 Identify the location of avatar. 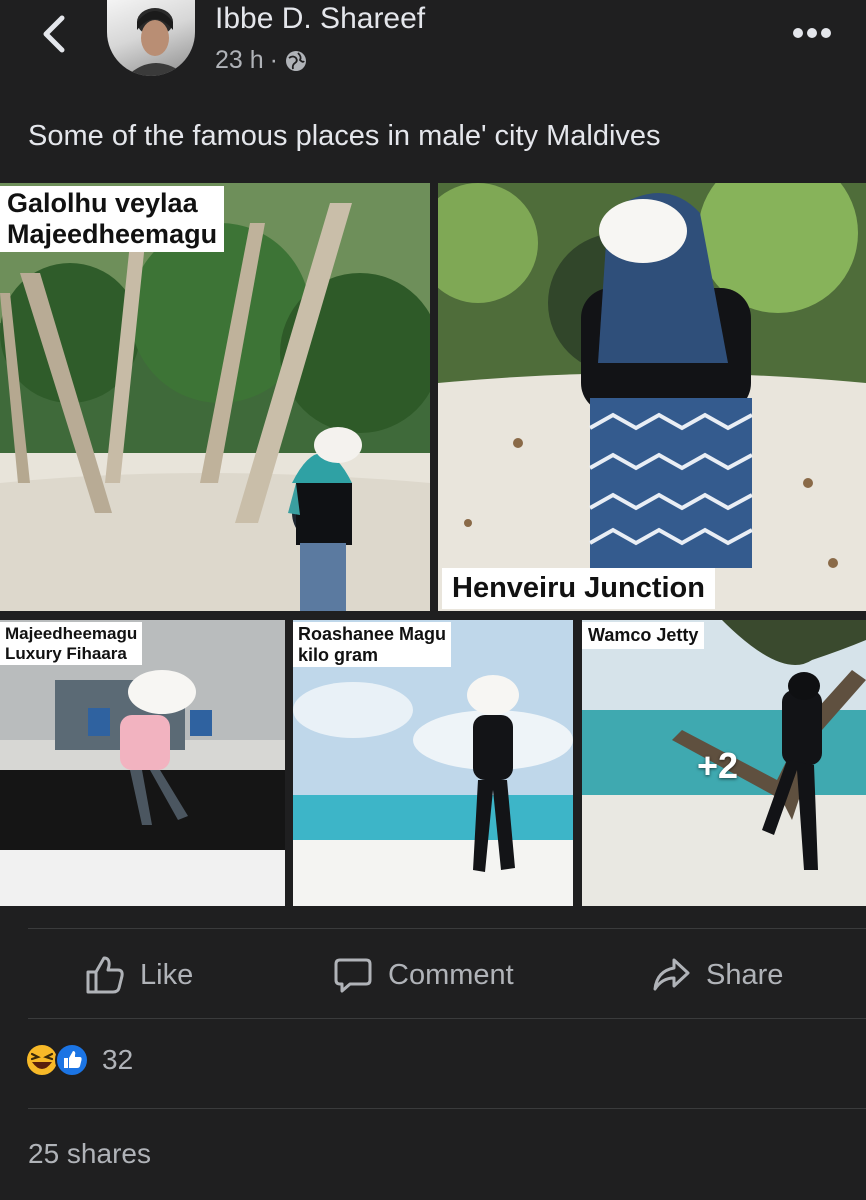
(151, 38).